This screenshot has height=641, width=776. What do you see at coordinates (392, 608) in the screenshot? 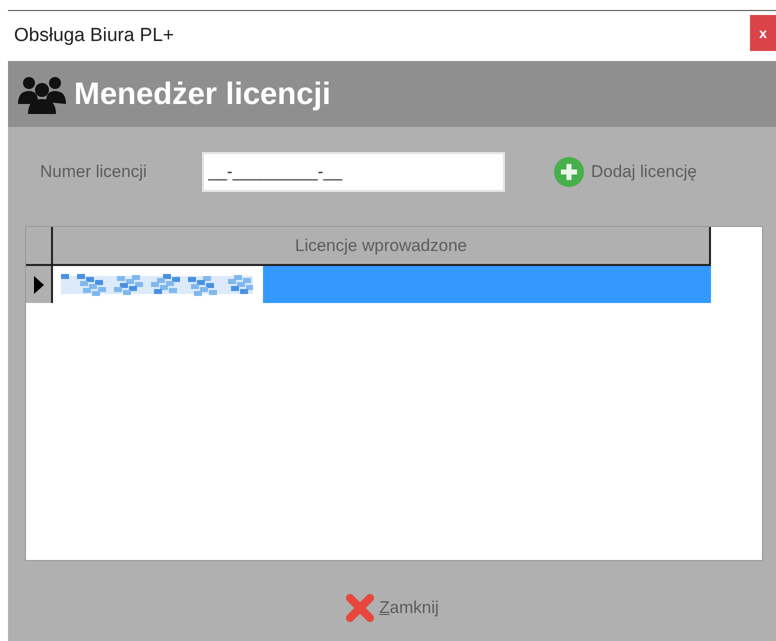
I see `close-dialog-button: Zamknij` at bounding box center [392, 608].